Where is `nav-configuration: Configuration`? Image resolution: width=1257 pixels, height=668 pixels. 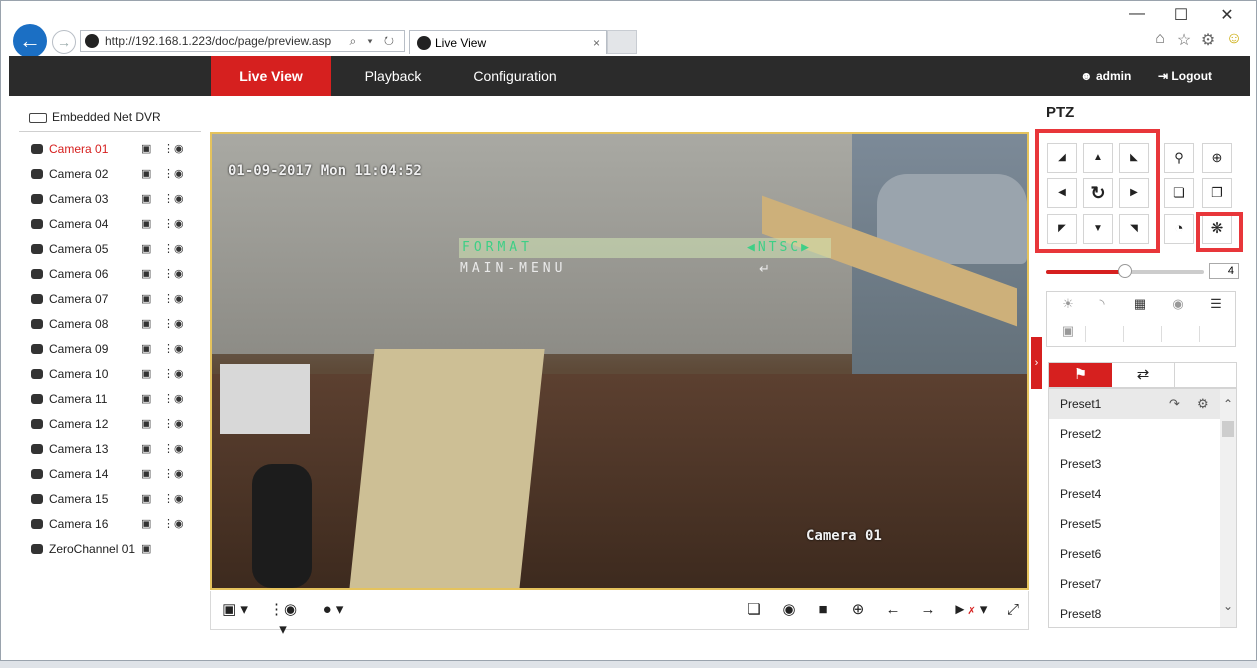 nav-configuration: Configuration is located at coordinates (515, 76).